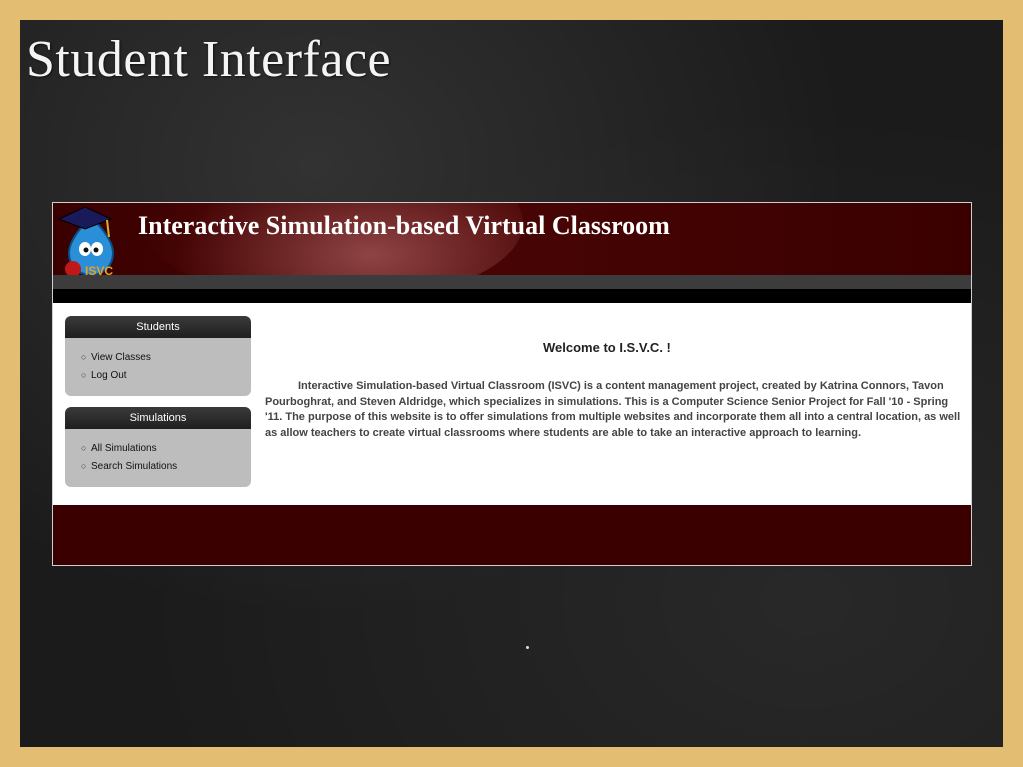 The height and width of the screenshot is (767, 1023). I want to click on students-box: Students ○ View Classes ○ Log Out, so click(158, 356).